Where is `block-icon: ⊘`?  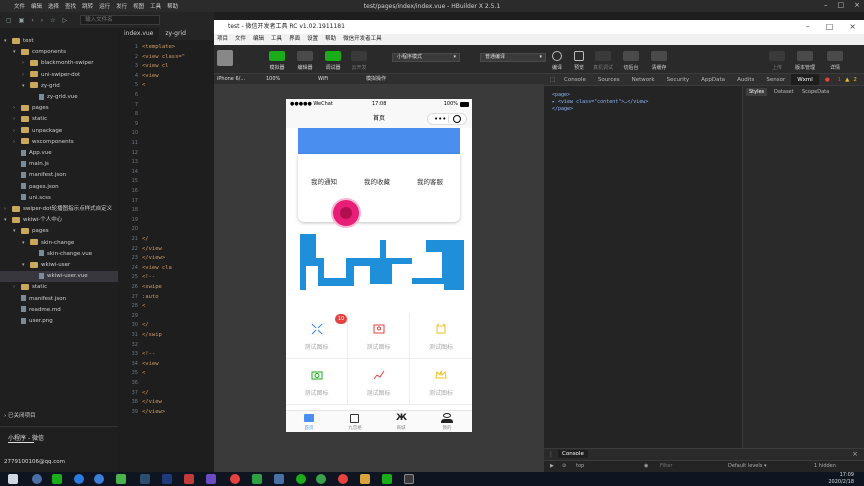 block-icon: ⊘ is located at coordinates (564, 466).